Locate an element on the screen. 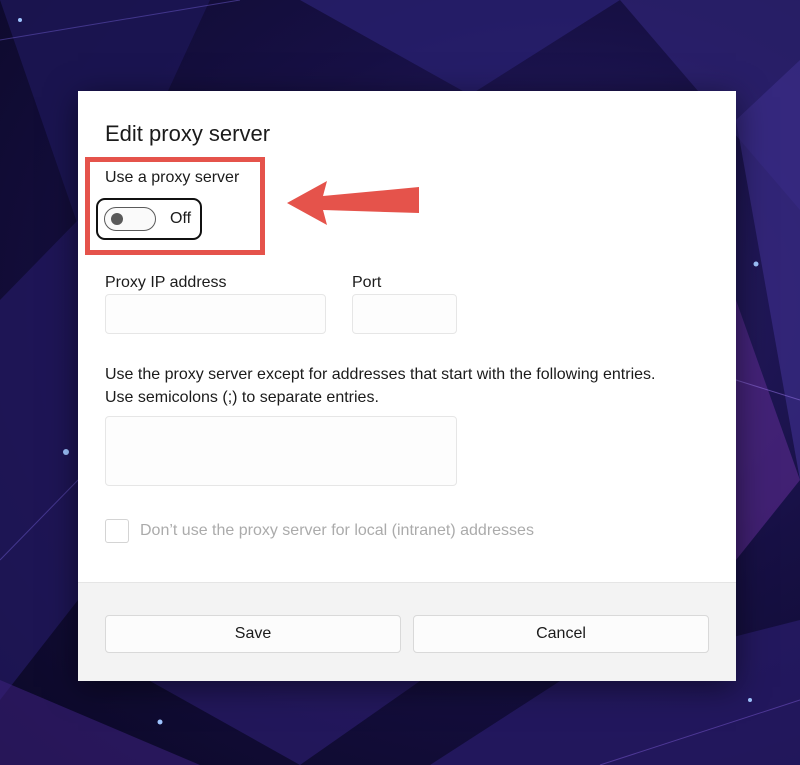  save-button: Save is located at coordinates (253, 634).